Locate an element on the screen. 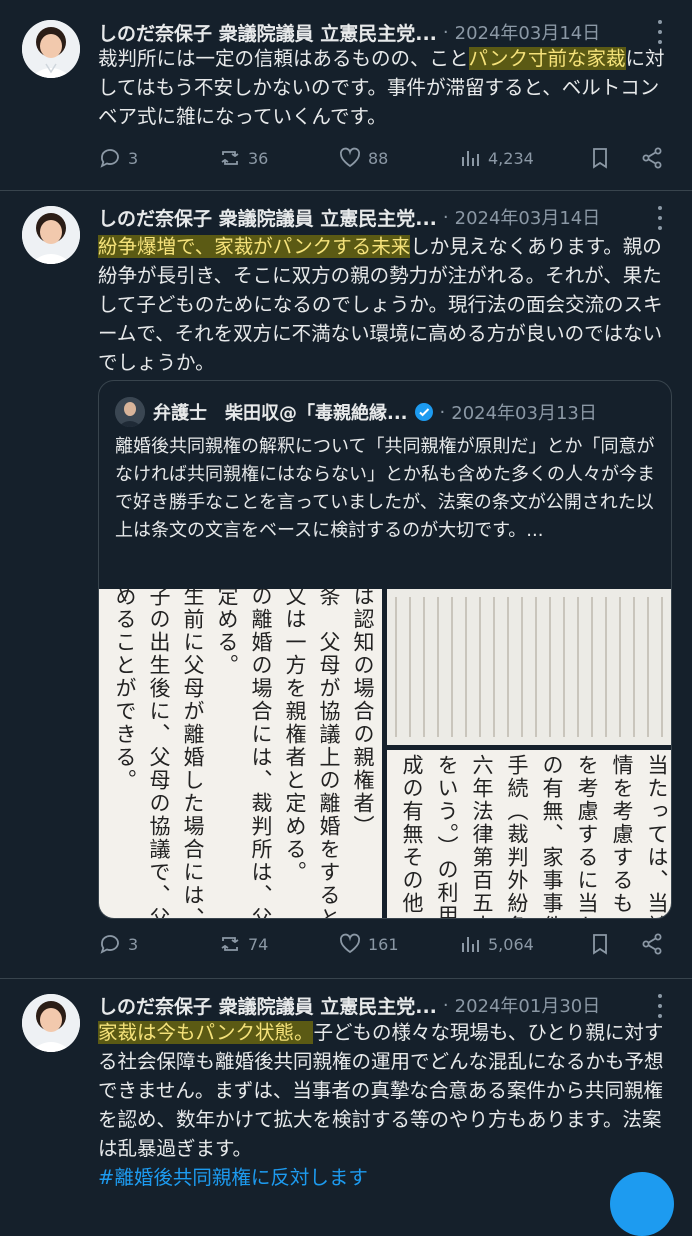  law-text-column: 定める。 is located at coordinates (227, 633).